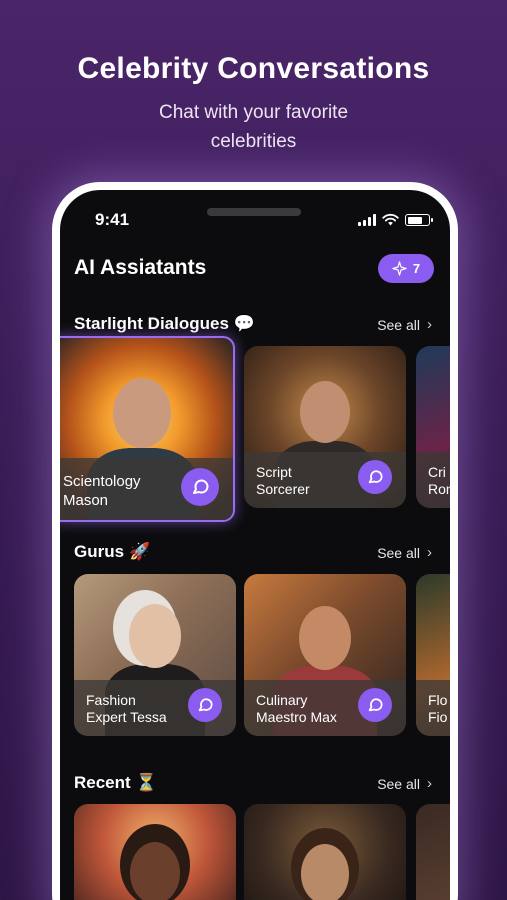 This screenshot has width=507, height=900. Describe the element at coordinates (140, 267) in the screenshot. I see `app-title: AI Assiatants` at that location.